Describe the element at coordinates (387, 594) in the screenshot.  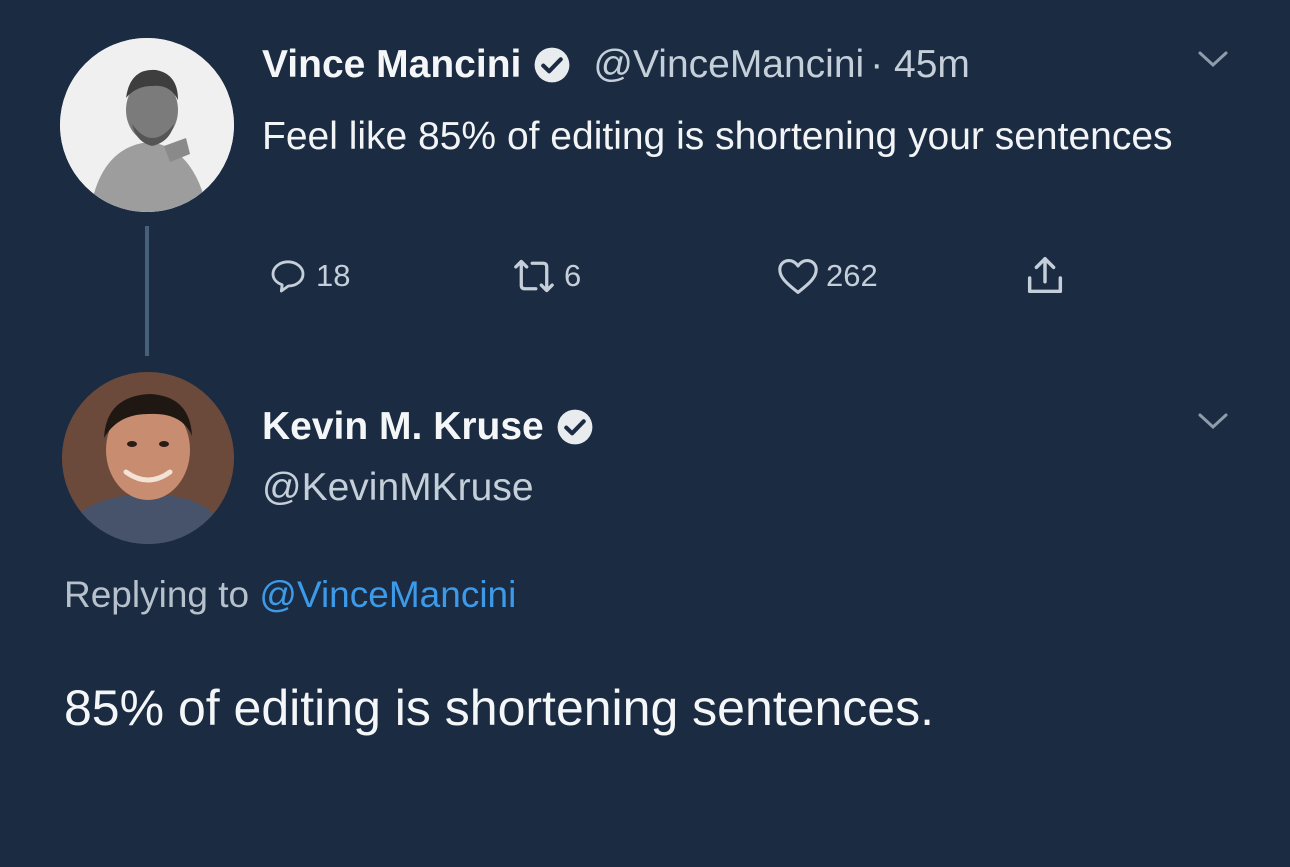
I see `replying-mention-link: @VinceMancini` at that location.